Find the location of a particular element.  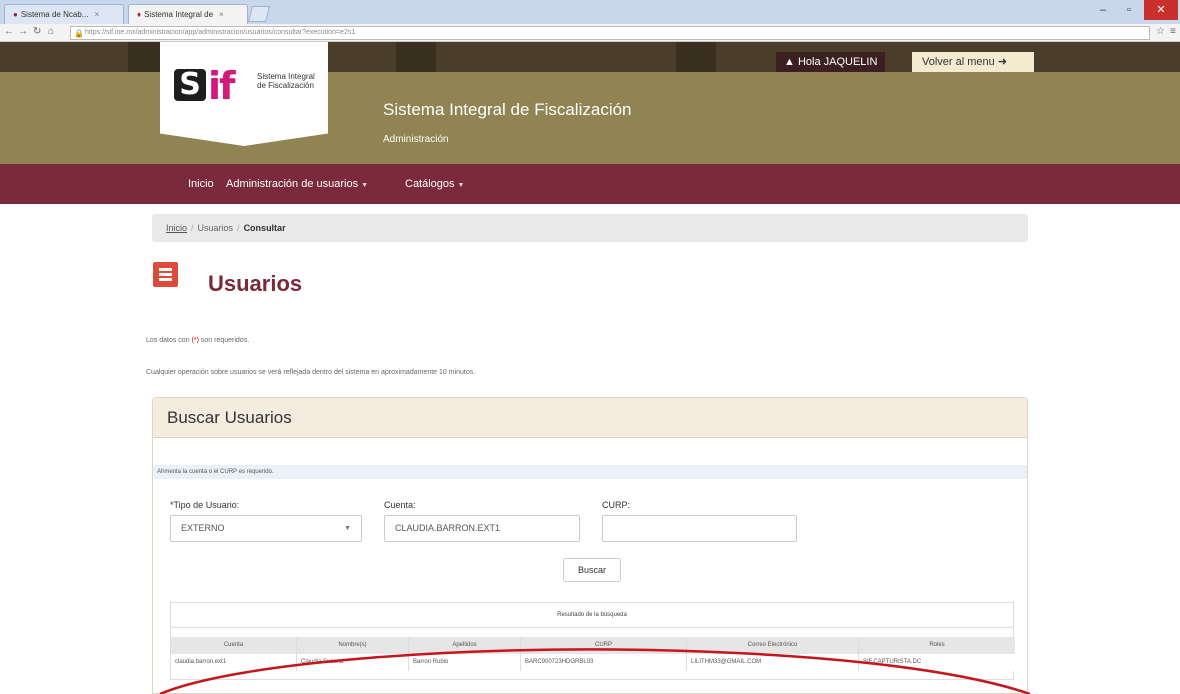

column-header: Roles is located at coordinates (937, 645).